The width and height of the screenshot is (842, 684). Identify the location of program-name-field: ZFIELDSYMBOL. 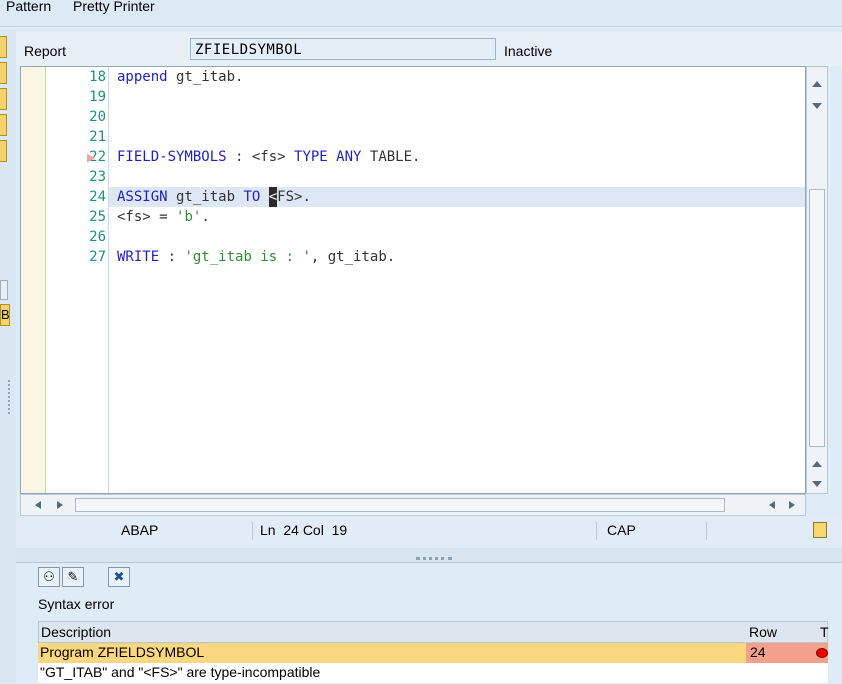
(343, 49).